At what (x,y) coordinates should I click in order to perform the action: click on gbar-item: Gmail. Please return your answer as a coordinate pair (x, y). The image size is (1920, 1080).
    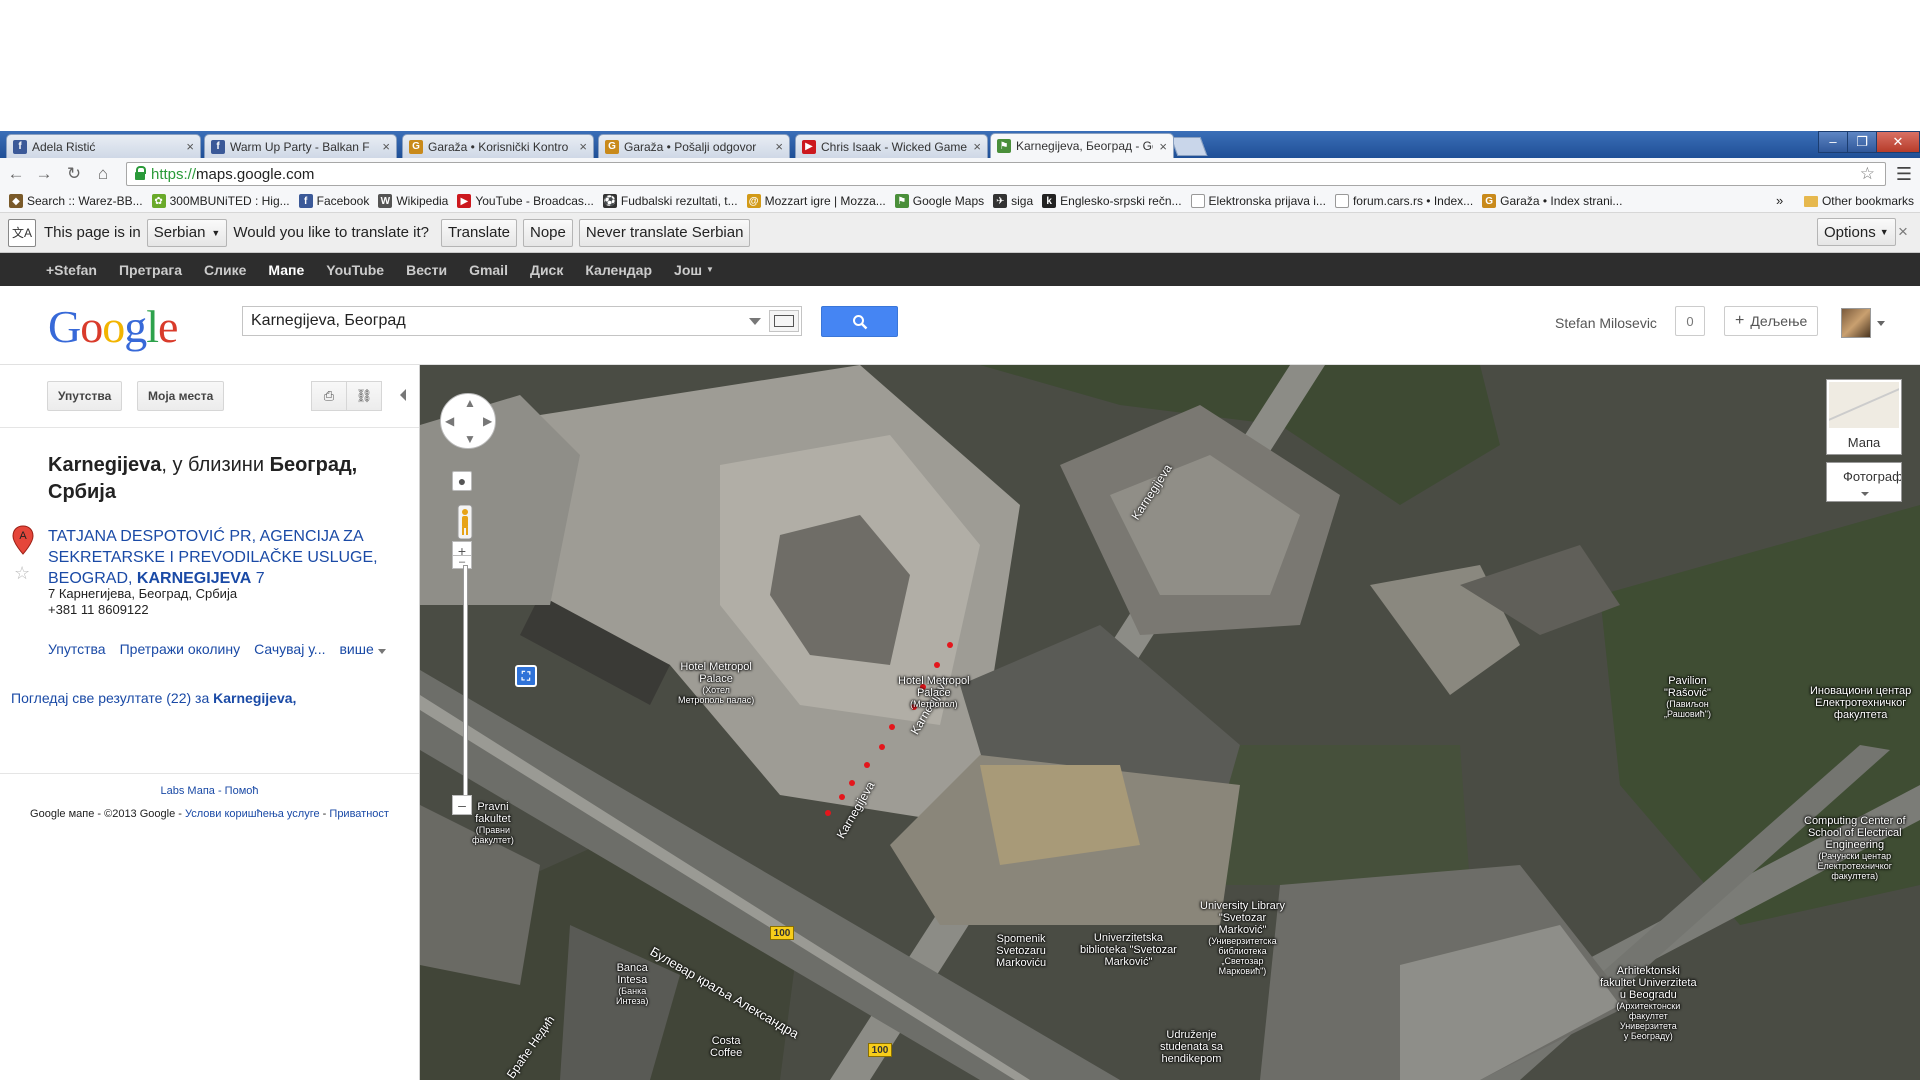
    Looking at the image, I should click on (488, 270).